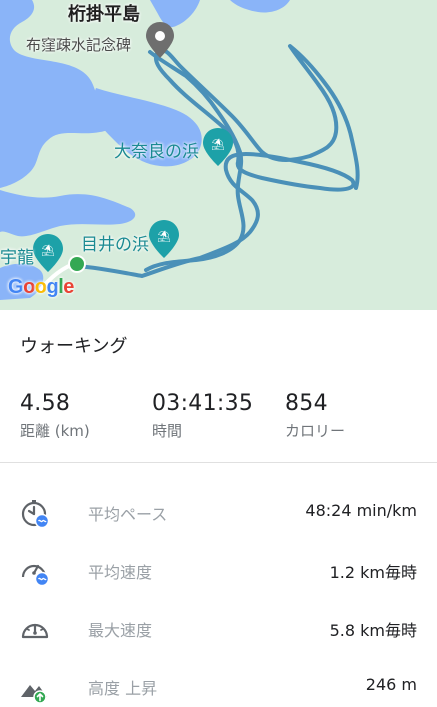 The image size is (437, 707). I want to click on avg-speed-icon, so click(35, 575).